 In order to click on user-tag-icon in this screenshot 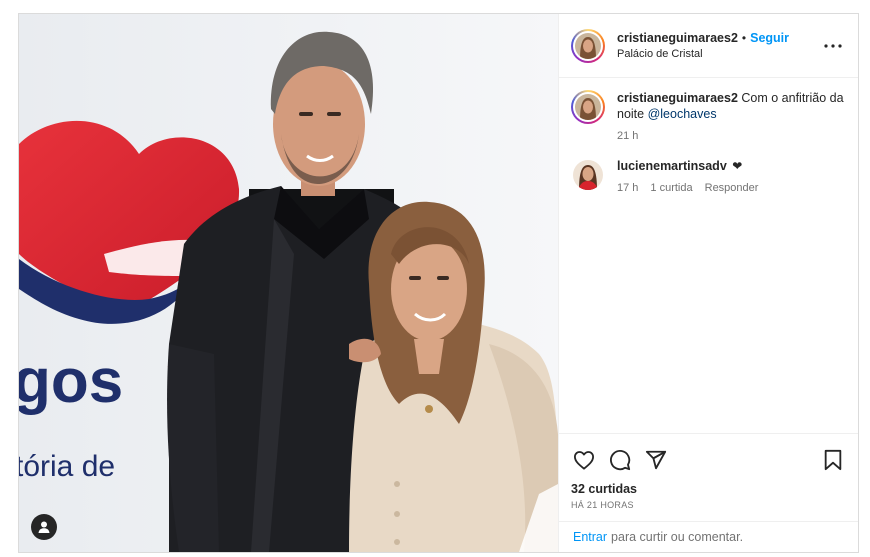, I will do `click(44, 527)`.